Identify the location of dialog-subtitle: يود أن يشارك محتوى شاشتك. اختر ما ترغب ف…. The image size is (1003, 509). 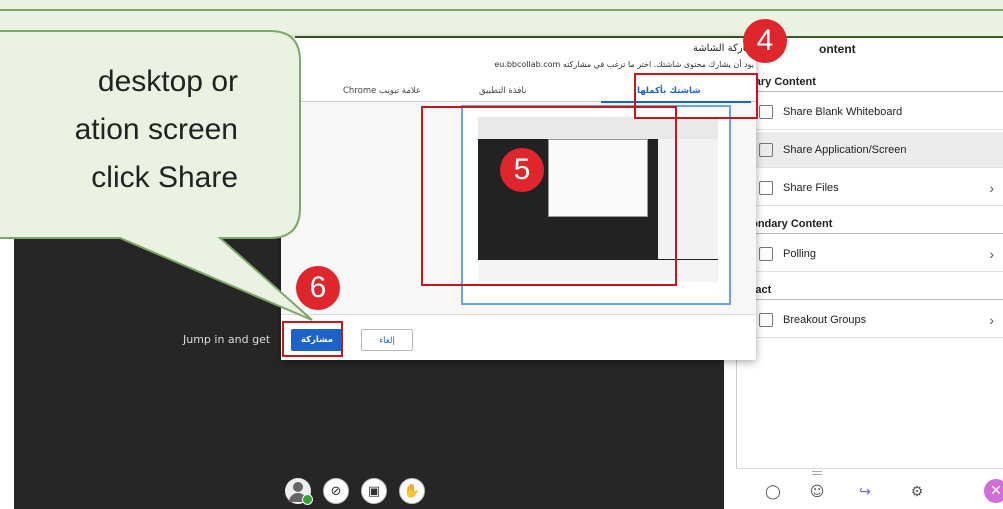
(624, 64).